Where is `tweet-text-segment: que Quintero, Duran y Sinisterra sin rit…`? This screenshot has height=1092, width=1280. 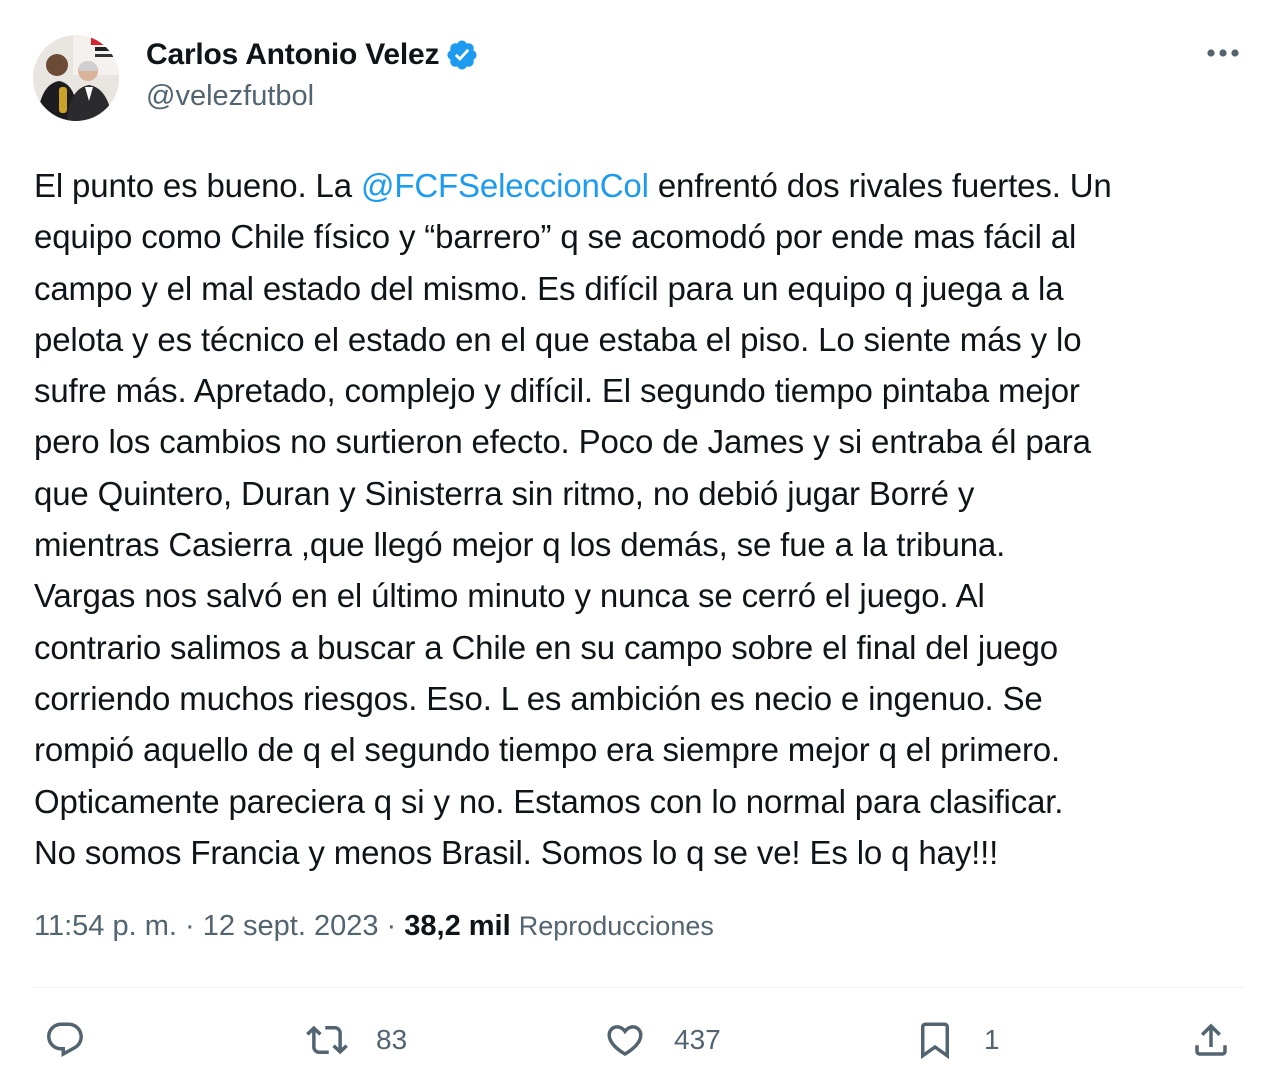 tweet-text-segment: que Quintero, Duran y Sinisterra sin rit… is located at coordinates (504, 493).